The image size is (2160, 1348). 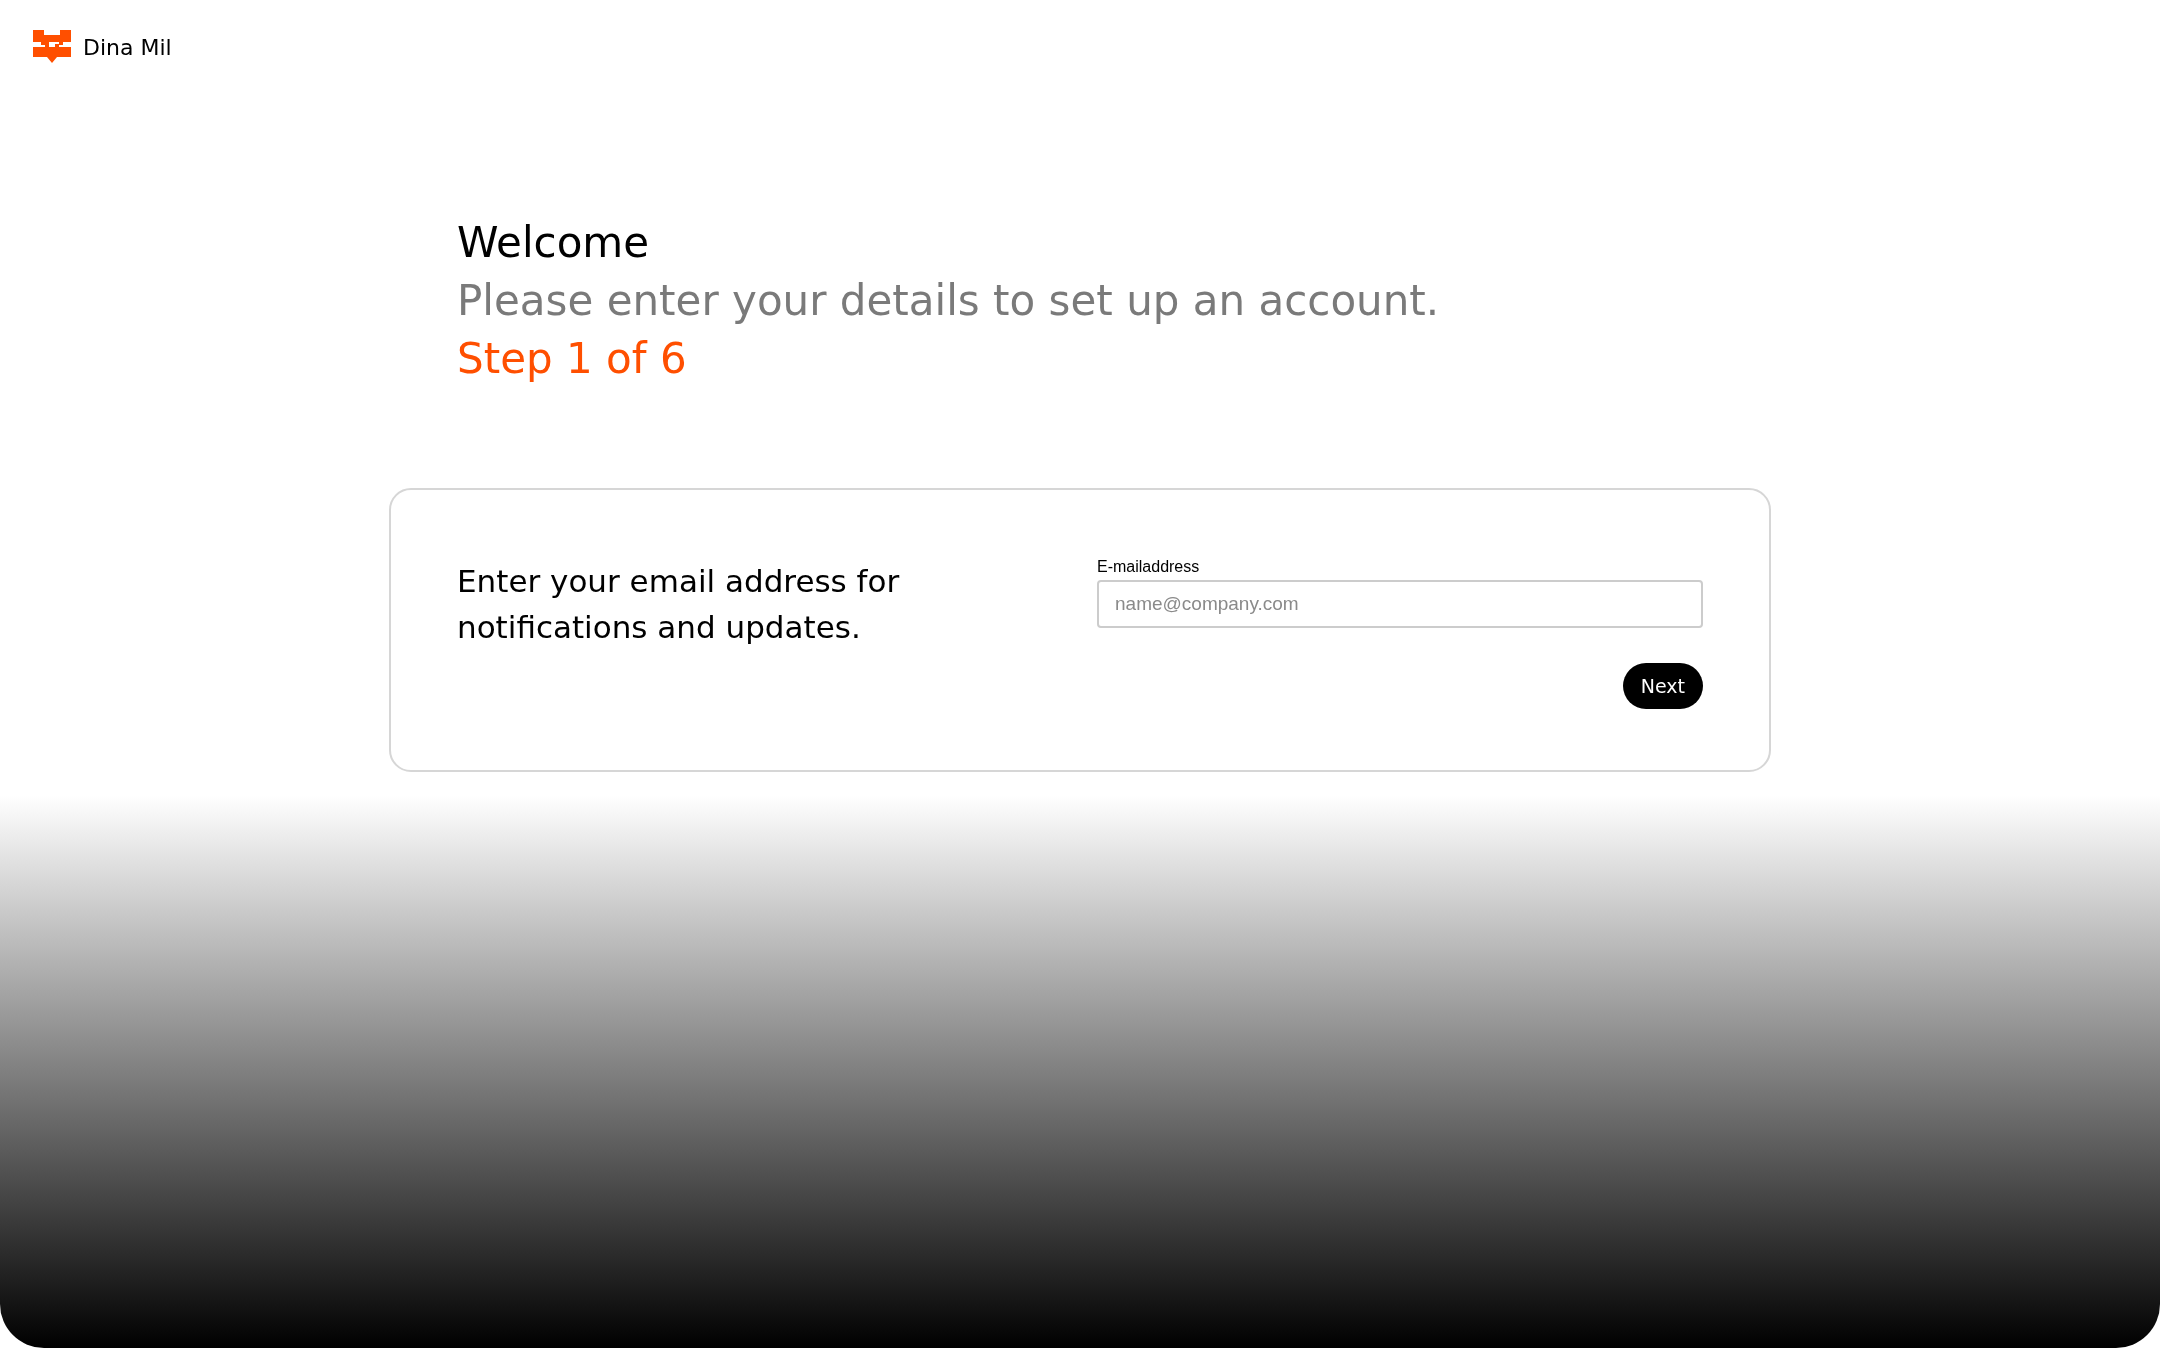 I want to click on welcome-title: Welcome, so click(x=554, y=243).